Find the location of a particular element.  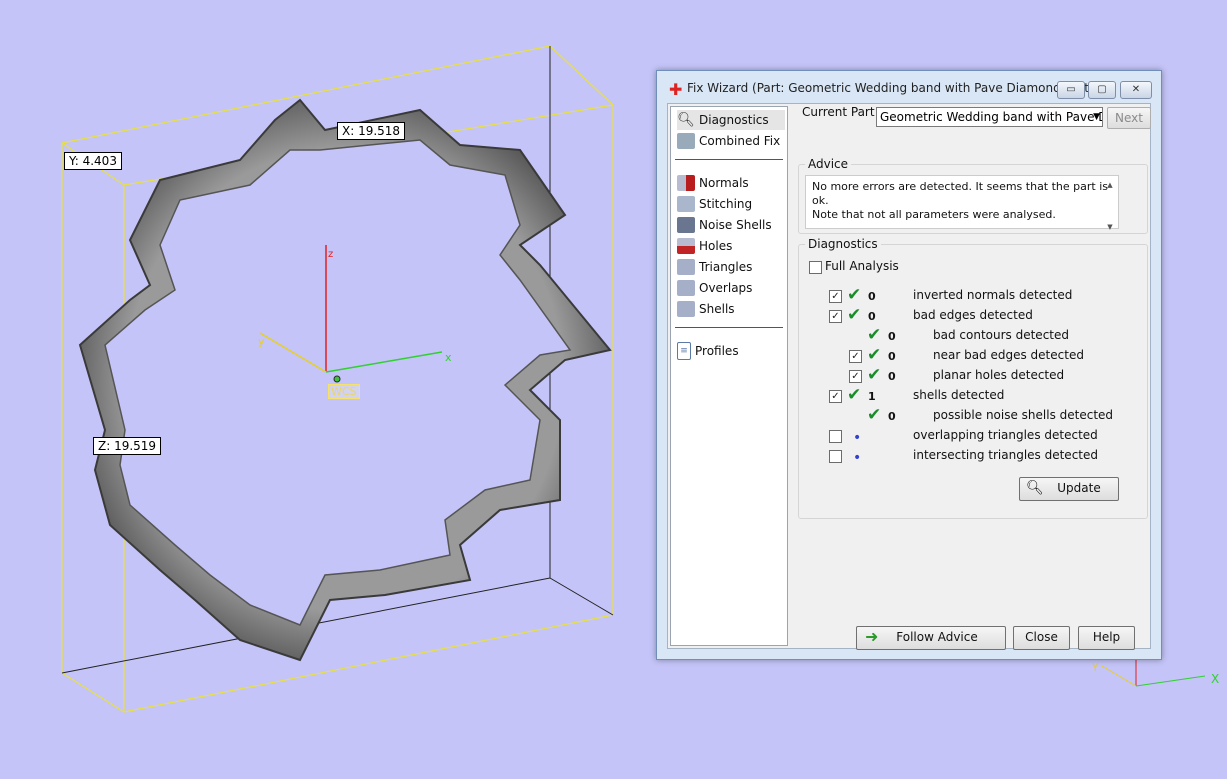

advice-scrollbar: ▲ ▼ is located at coordinates (1110, 204).